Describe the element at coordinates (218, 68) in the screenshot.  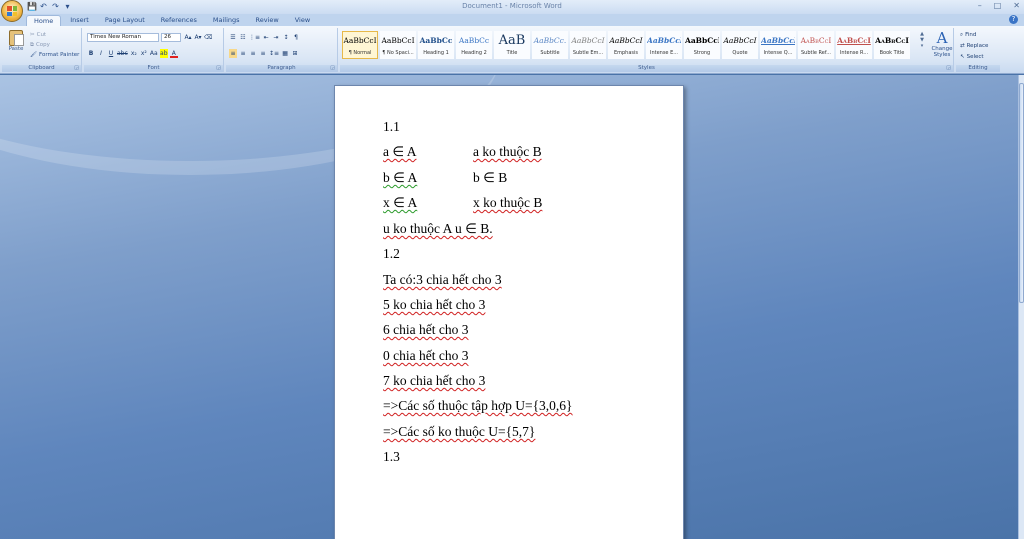
I see `font-launcher-icon: ◲` at that location.